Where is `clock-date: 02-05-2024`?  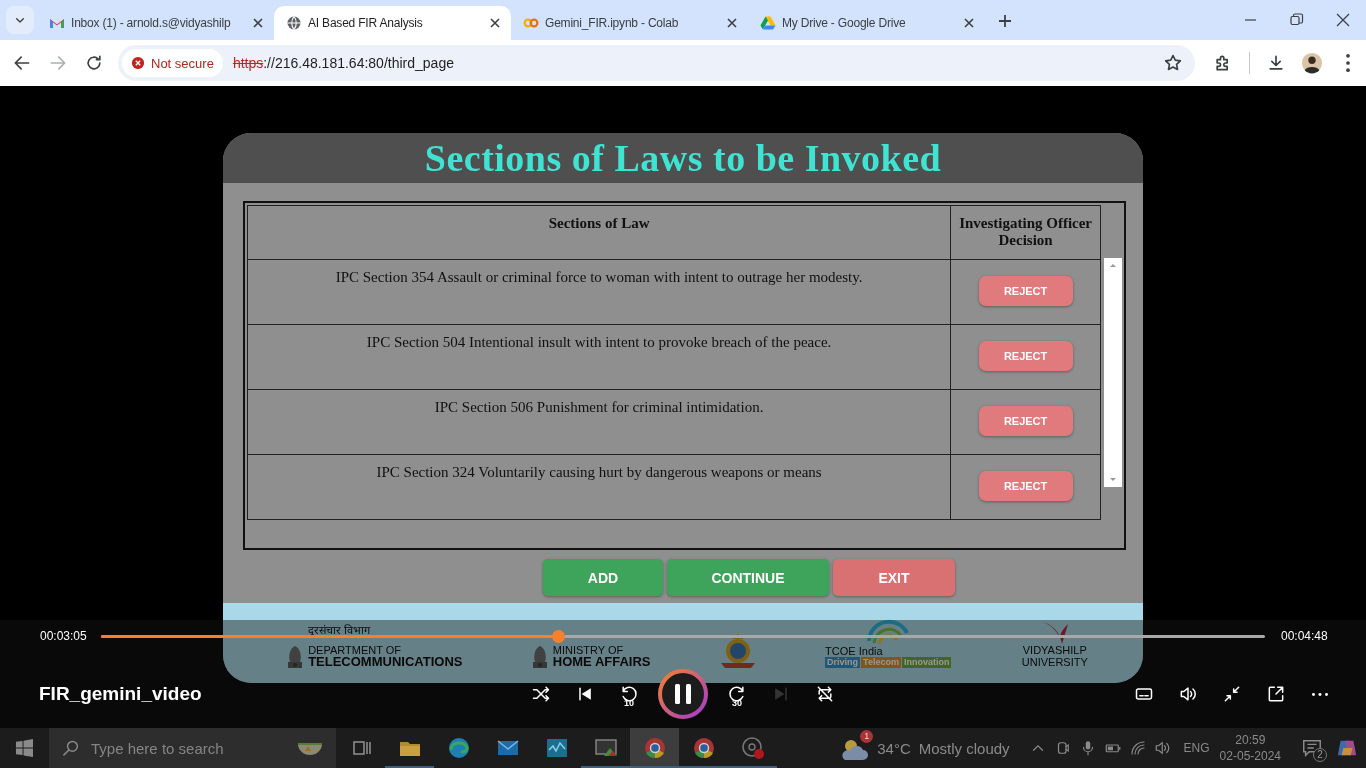
clock-date: 02-05-2024 is located at coordinates (1250, 756).